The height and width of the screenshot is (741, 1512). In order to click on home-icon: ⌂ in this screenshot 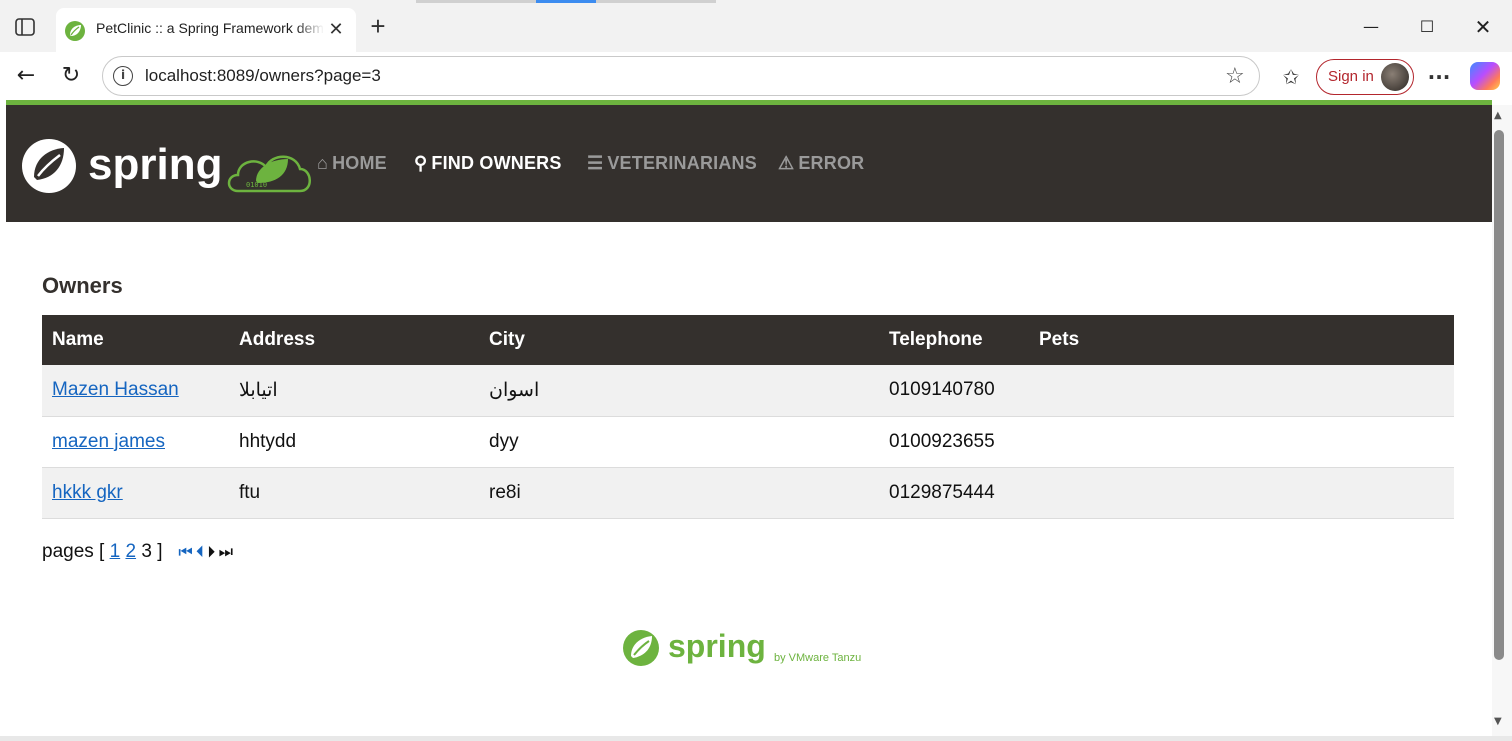, I will do `click(323, 163)`.